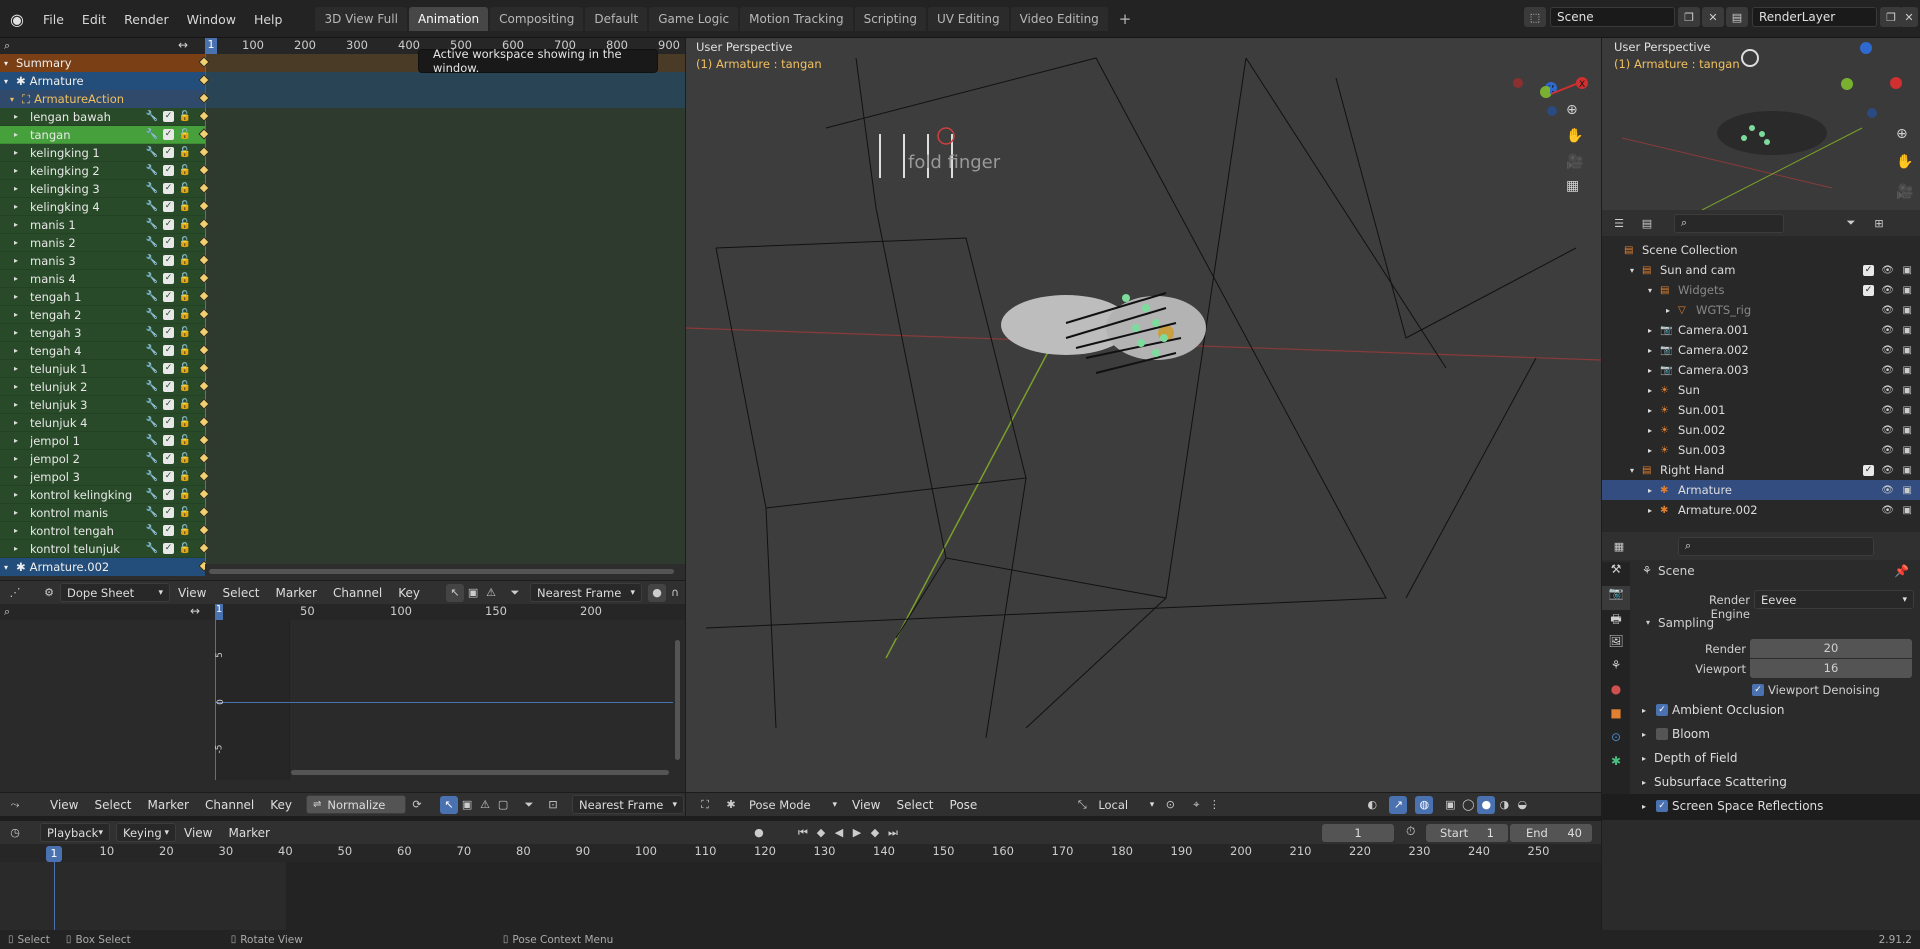 The height and width of the screenshot is (949, 1920). Describe the element at coordinates (102, 333) in the screenshot. I see `channel-row: ▸ tengah 3 🔧 ✓ 🔓` at that location.